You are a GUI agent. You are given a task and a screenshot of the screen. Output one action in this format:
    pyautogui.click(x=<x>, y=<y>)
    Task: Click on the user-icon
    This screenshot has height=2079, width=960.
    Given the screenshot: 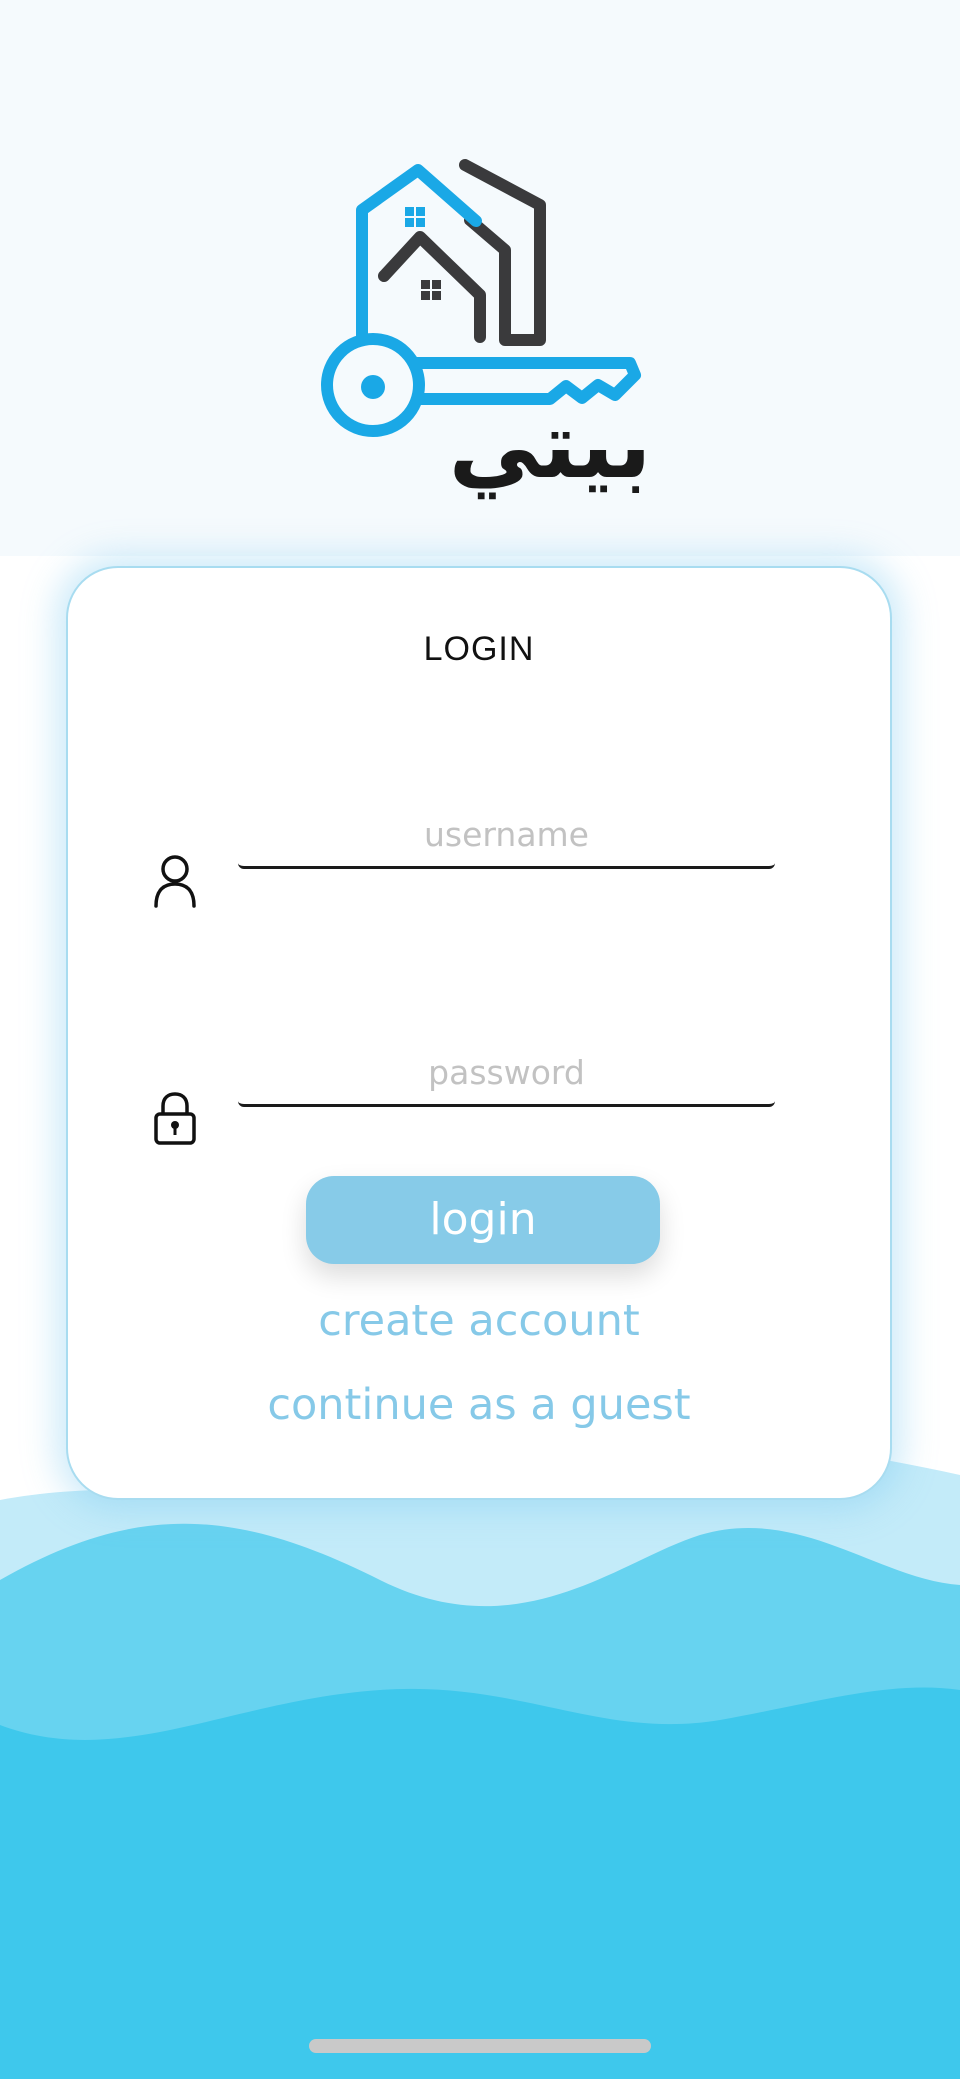 What is the action you would take?
    pyautogui.click(x=175, y=880)
    